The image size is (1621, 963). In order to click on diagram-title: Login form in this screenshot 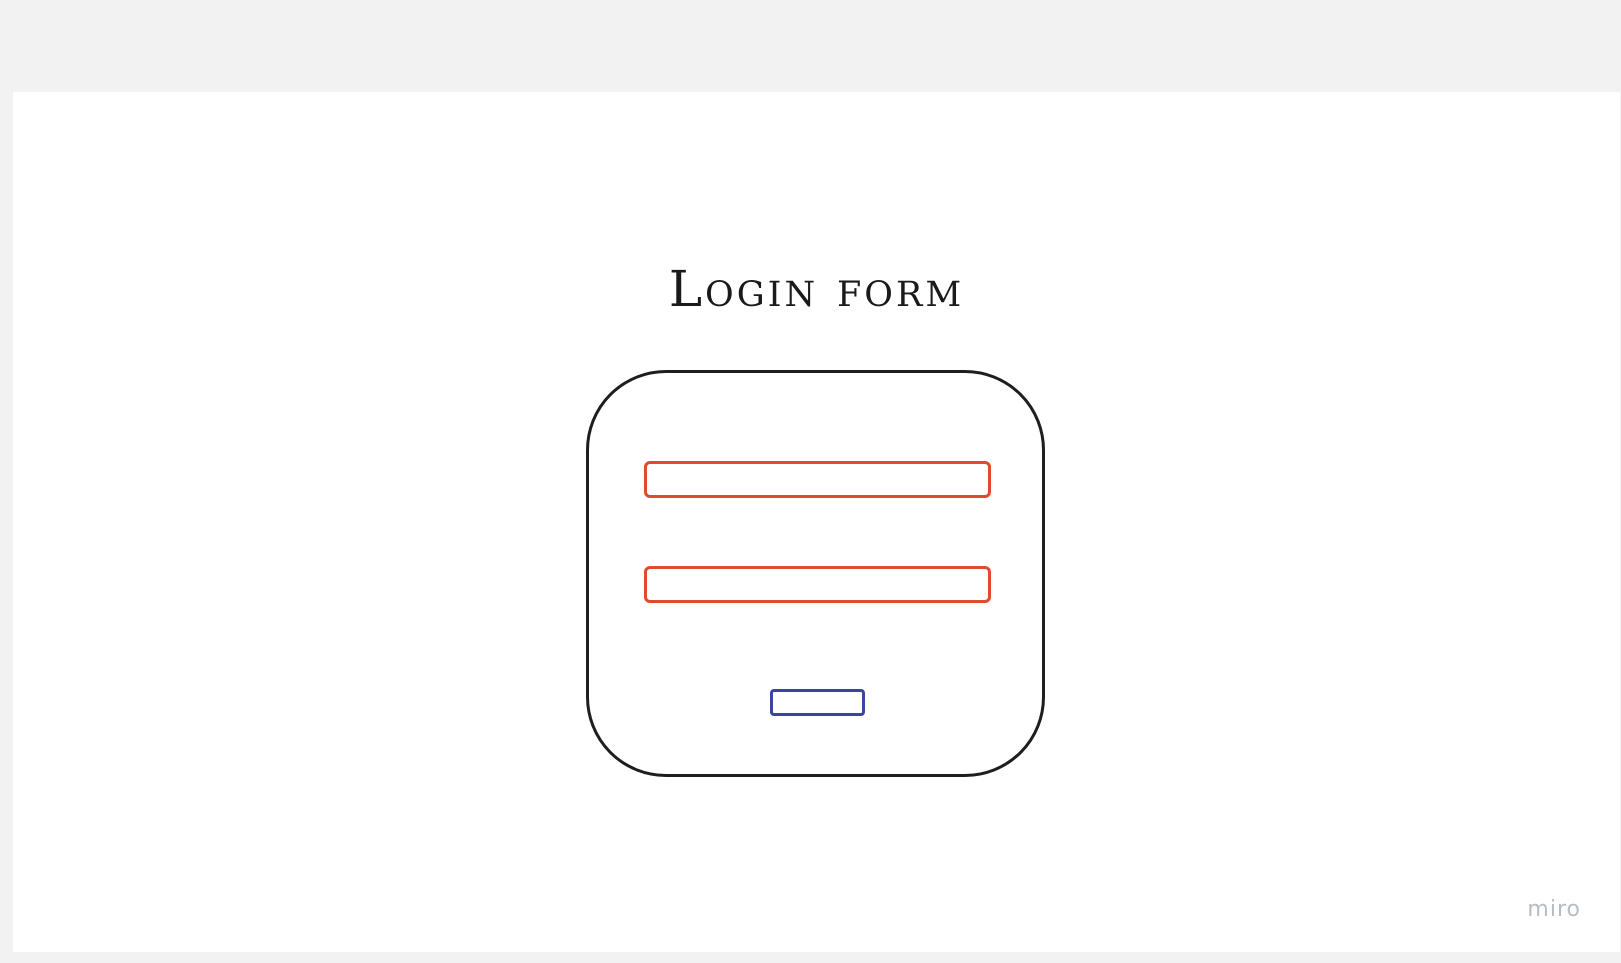, I will do `click(816, 289)`.